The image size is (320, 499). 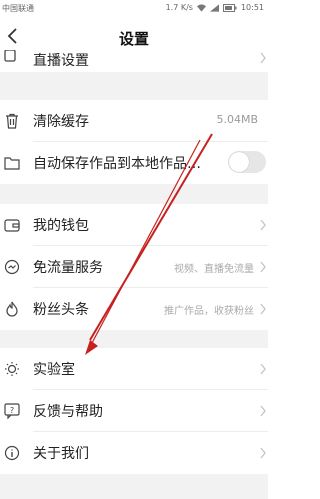 I want to click on settings-item-label: 关于我们, so click(x=61, y=454).